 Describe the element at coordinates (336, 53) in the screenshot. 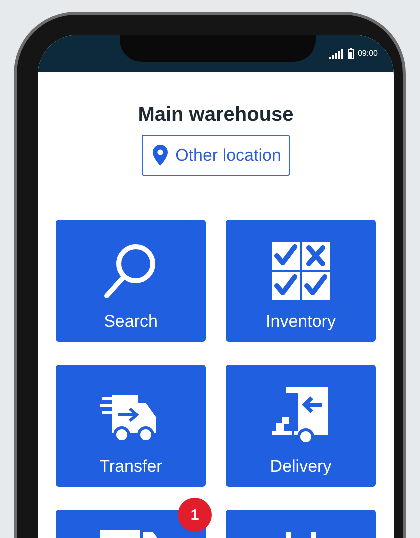

I see `signal-icon` at that location.